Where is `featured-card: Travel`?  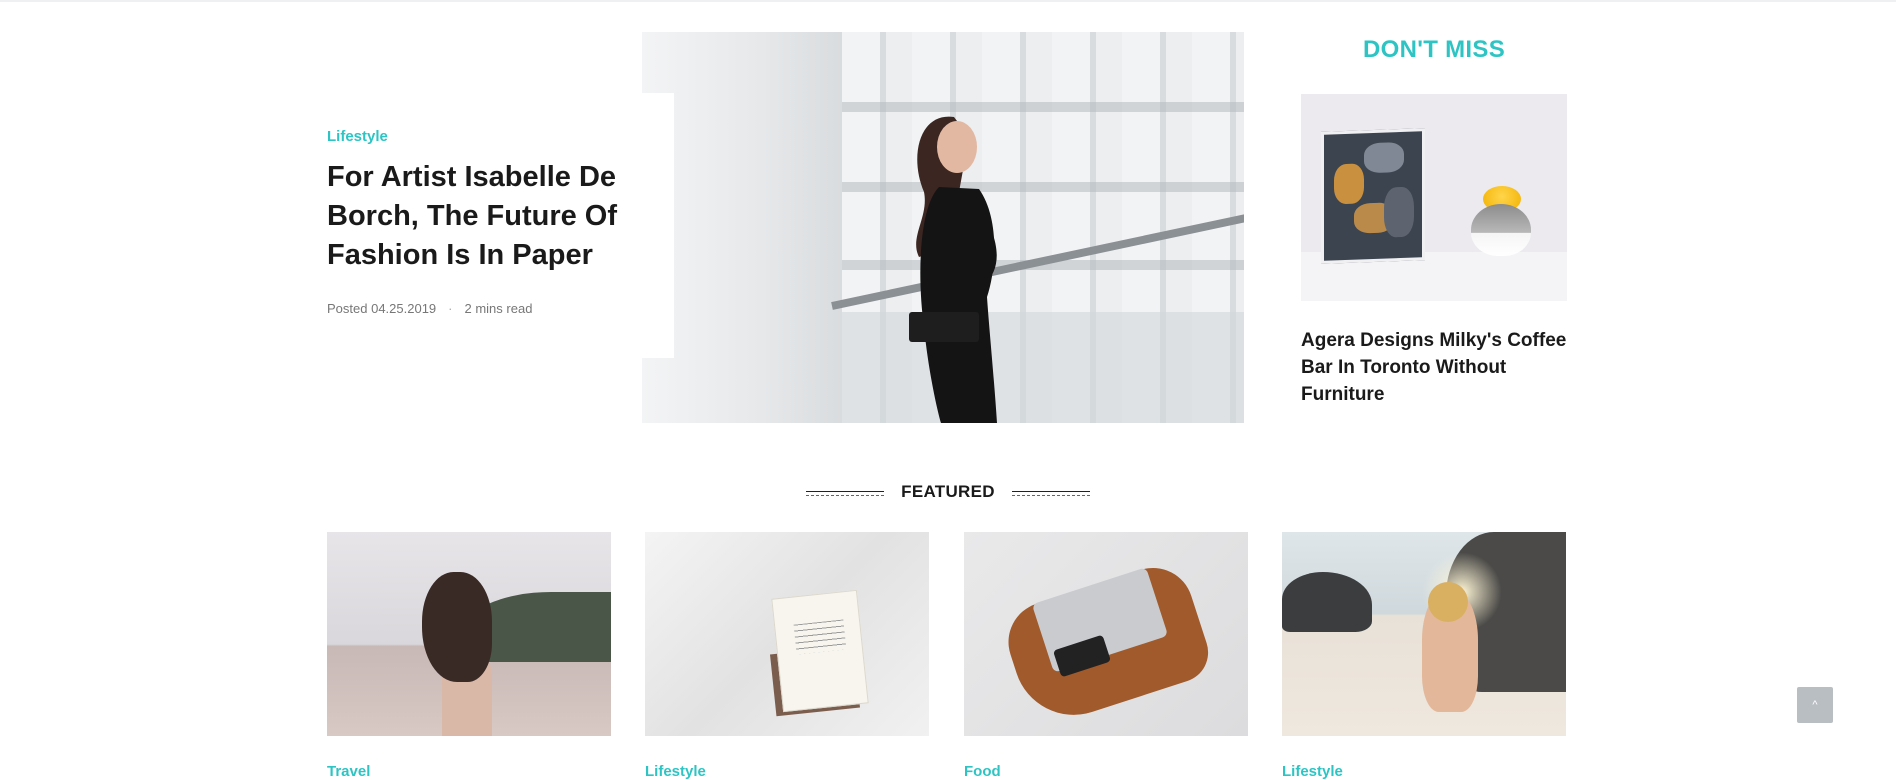
featured-card: Travel is located at coordinates (469, 656).